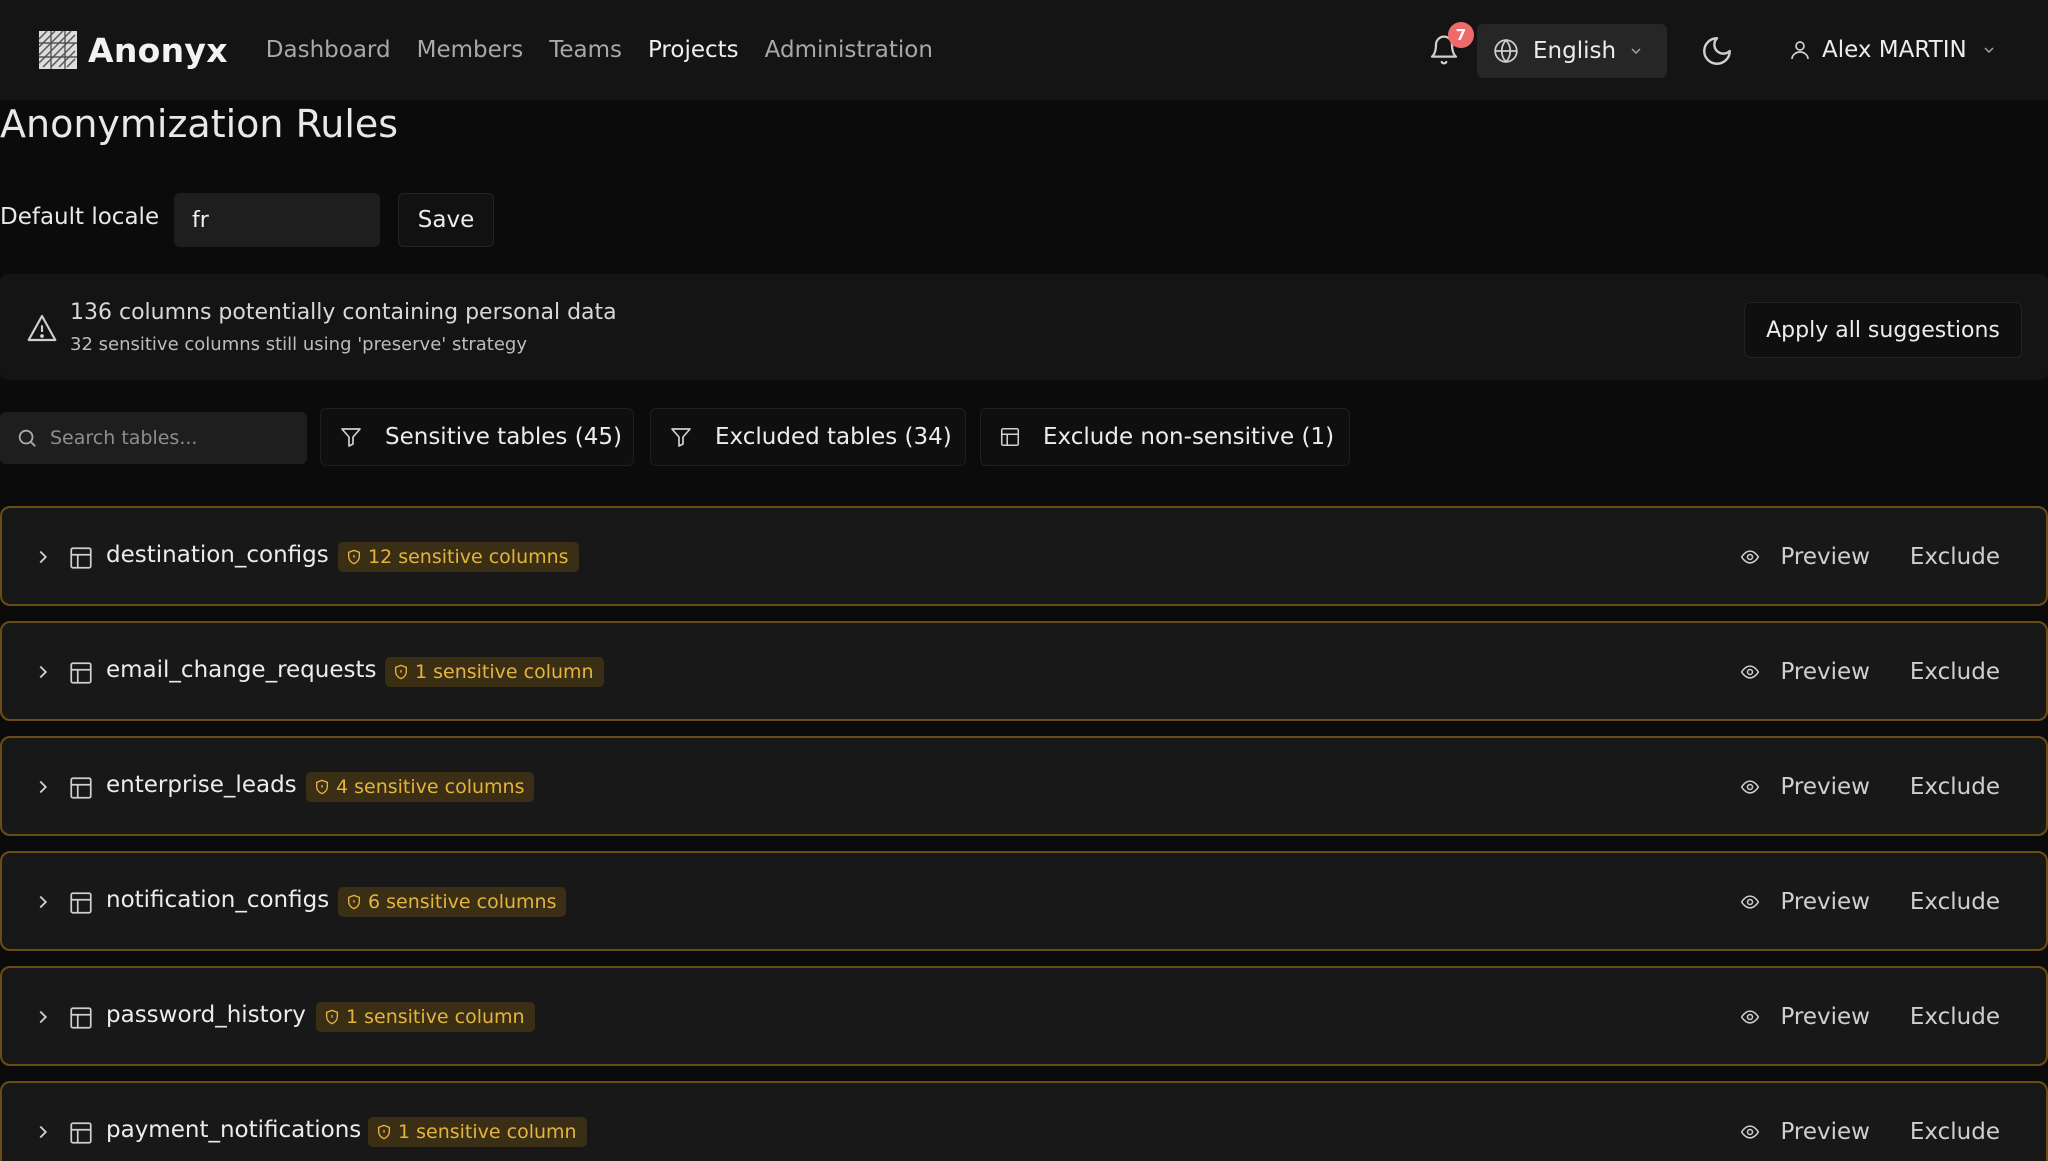  Describe the element at coordinates (470, 50) in the screenshot. I see `nav-members: Members` at that location.